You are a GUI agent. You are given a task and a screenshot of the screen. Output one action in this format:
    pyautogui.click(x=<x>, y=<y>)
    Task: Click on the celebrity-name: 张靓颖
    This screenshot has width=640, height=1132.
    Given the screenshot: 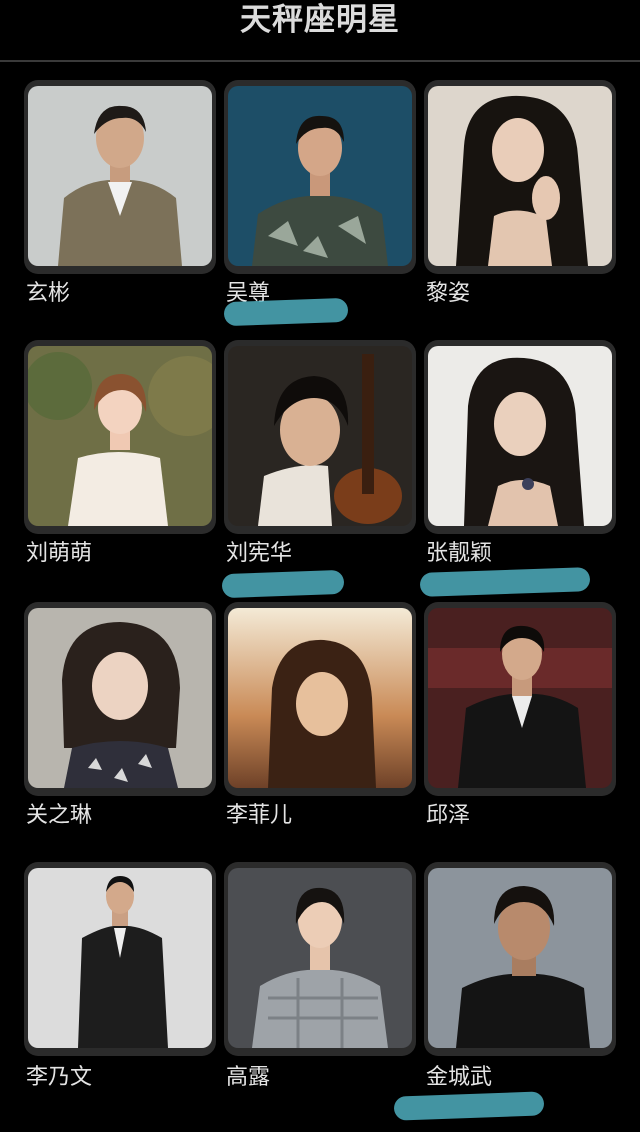 What is the action you would take?
    pyautogui.click(x=459, y=554)
    